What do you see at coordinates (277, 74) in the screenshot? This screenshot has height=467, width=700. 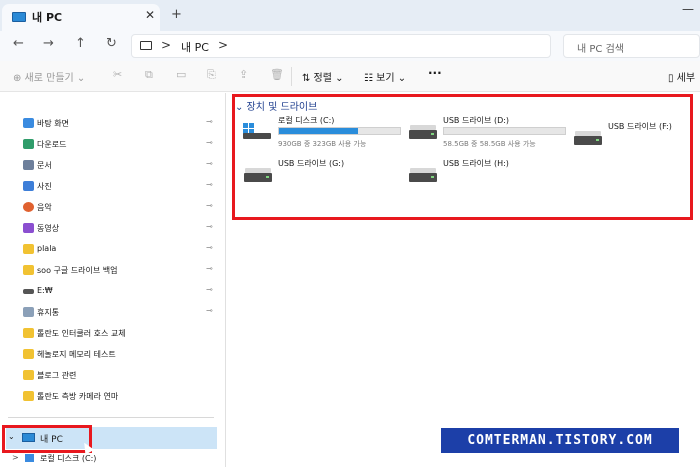 I see `delete-icon: 🗑` at bounding box center [277, 74].